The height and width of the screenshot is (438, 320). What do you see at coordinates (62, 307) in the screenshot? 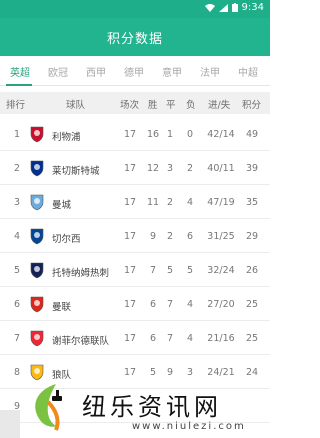
I see `cell-team-name: 曼联` at bounding box center [62, 307].